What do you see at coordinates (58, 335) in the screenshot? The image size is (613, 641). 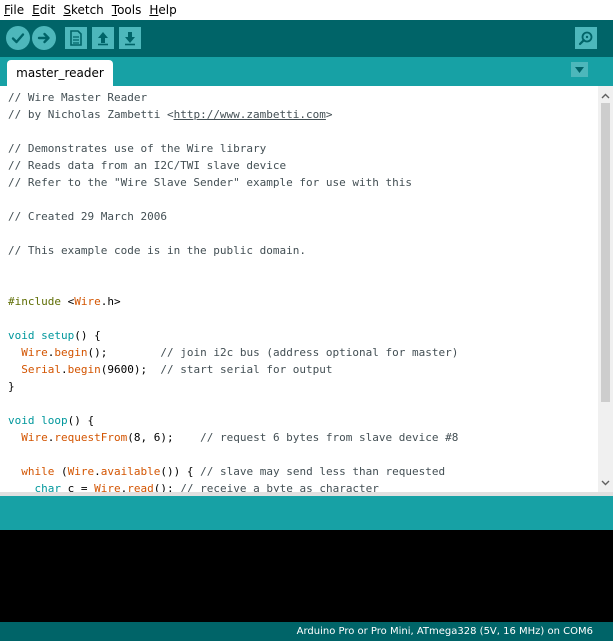 I see `code-token: setup` at bounding box center [58, 335].